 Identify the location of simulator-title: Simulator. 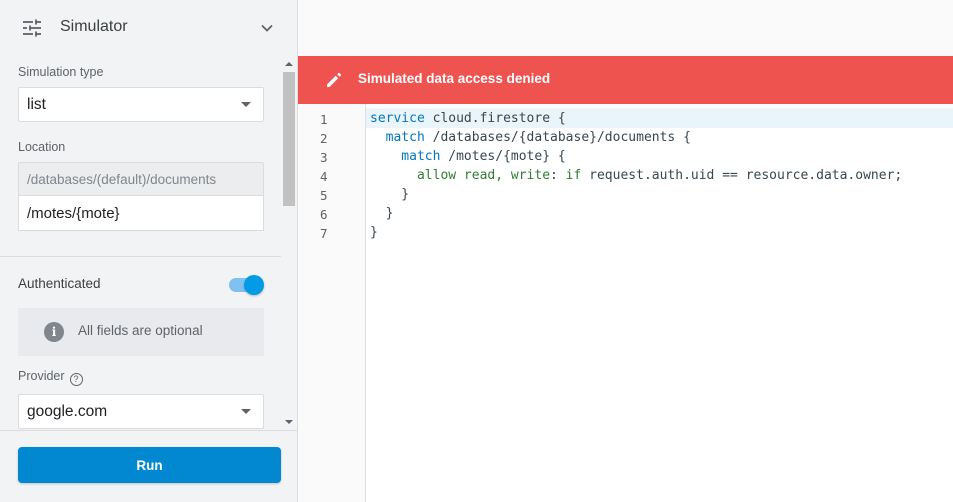
(94, 26).